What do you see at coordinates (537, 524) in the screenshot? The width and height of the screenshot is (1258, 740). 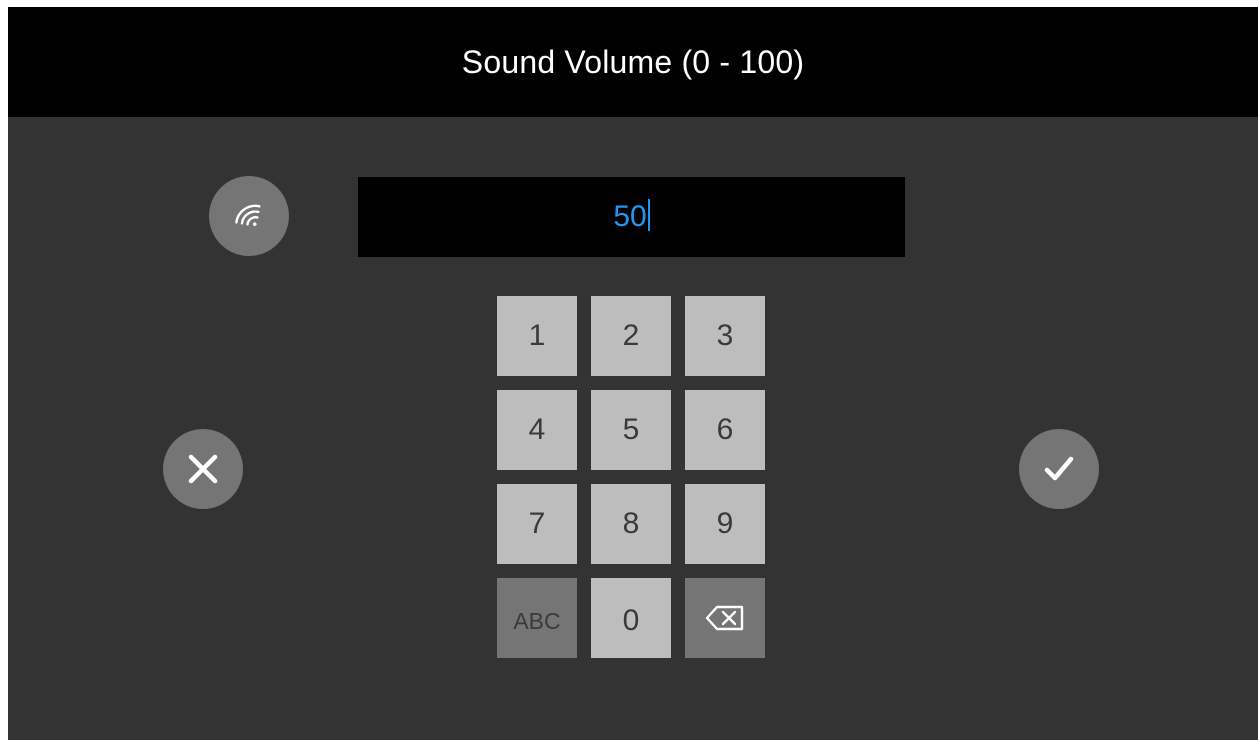 I see `key-7: 7` at bounding box center [537, 524].